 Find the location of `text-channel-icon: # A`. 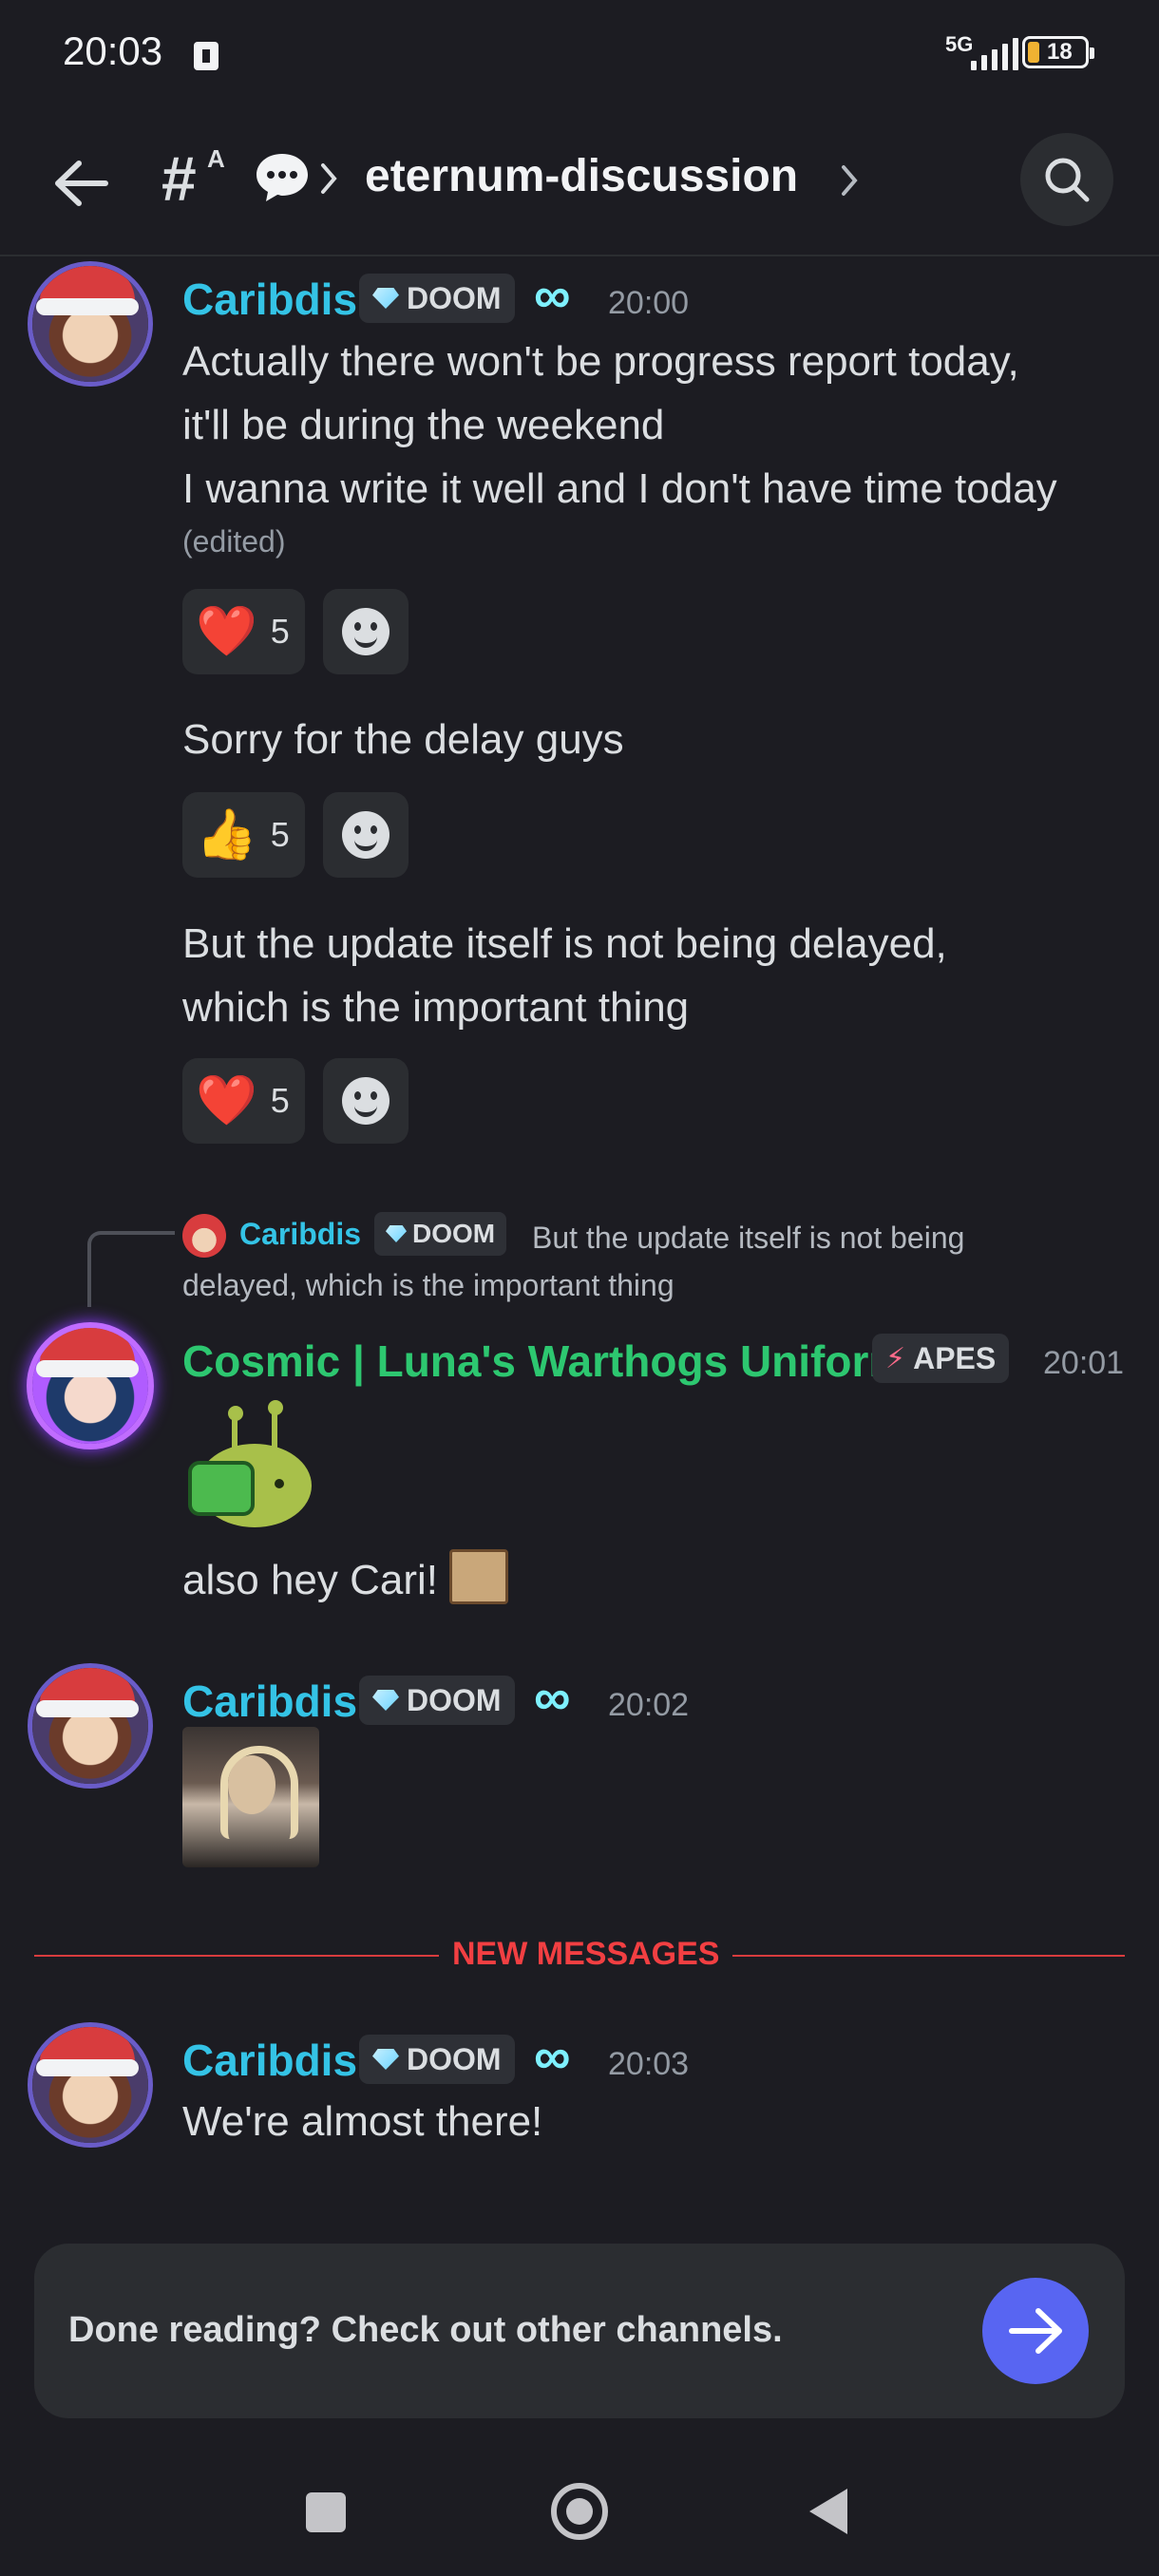

text-channel-icon: # A is located at coordinates (193, 178).